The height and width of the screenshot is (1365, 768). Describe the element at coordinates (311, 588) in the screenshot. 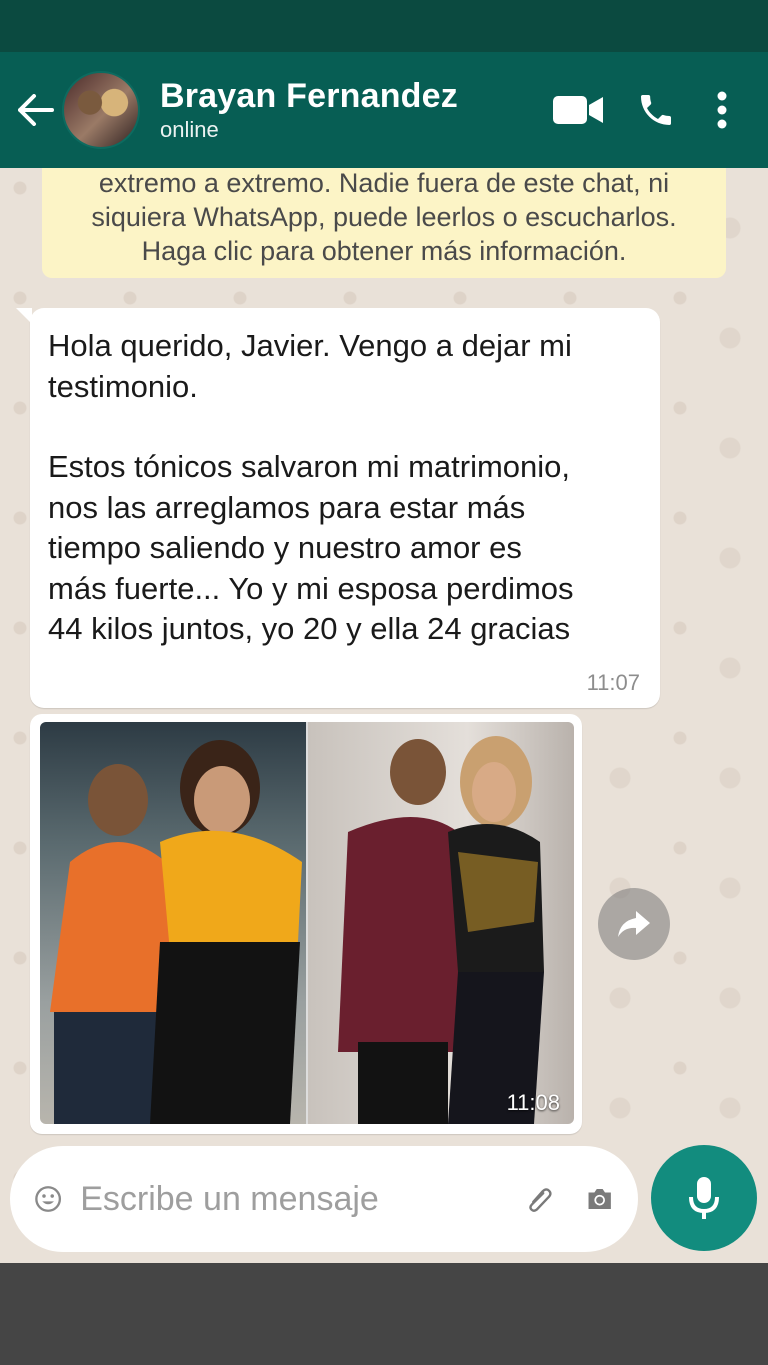

I see `message-line: más fuerte... Yo y mi esposa perdimos` at that location.